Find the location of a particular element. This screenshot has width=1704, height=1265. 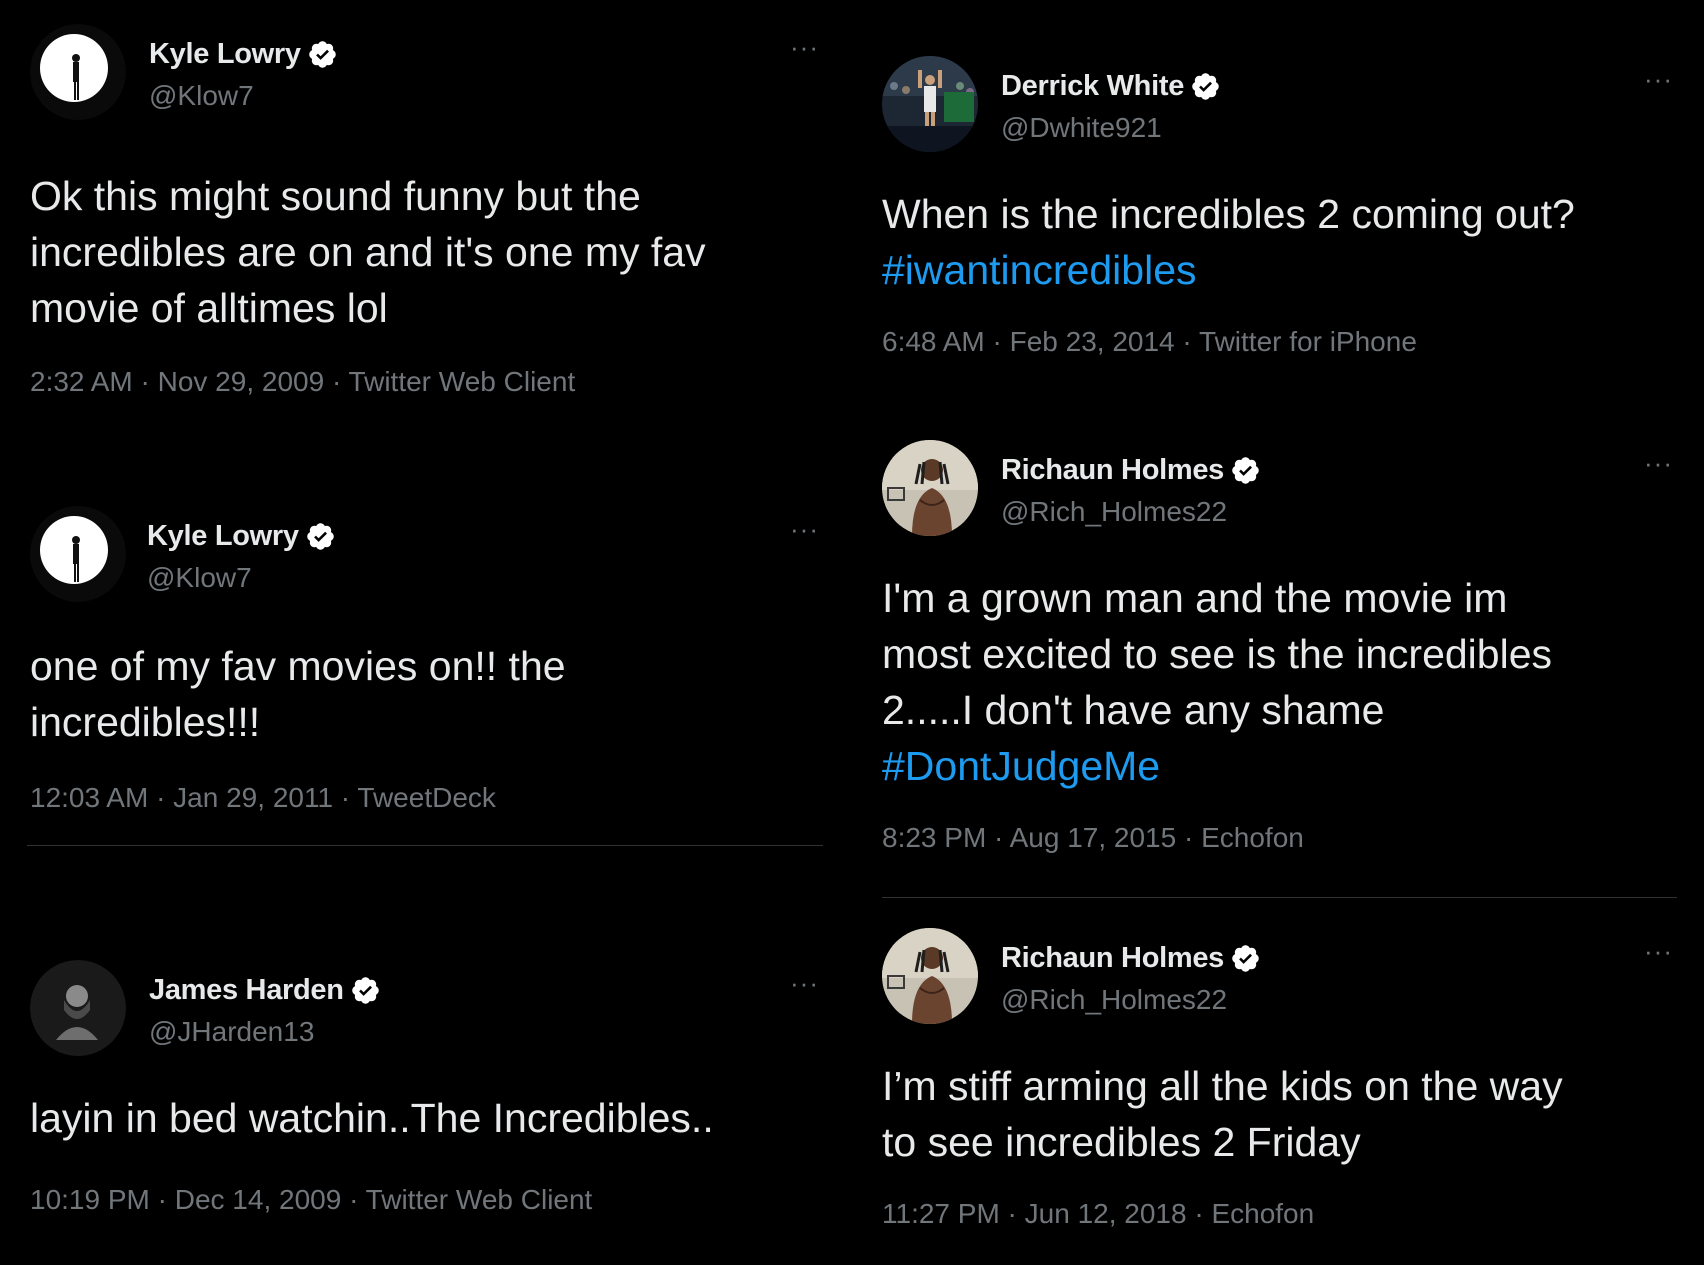

tweet-text: layin in bed watchin..The Incredibles.. is located at coordinates (425, 1118).